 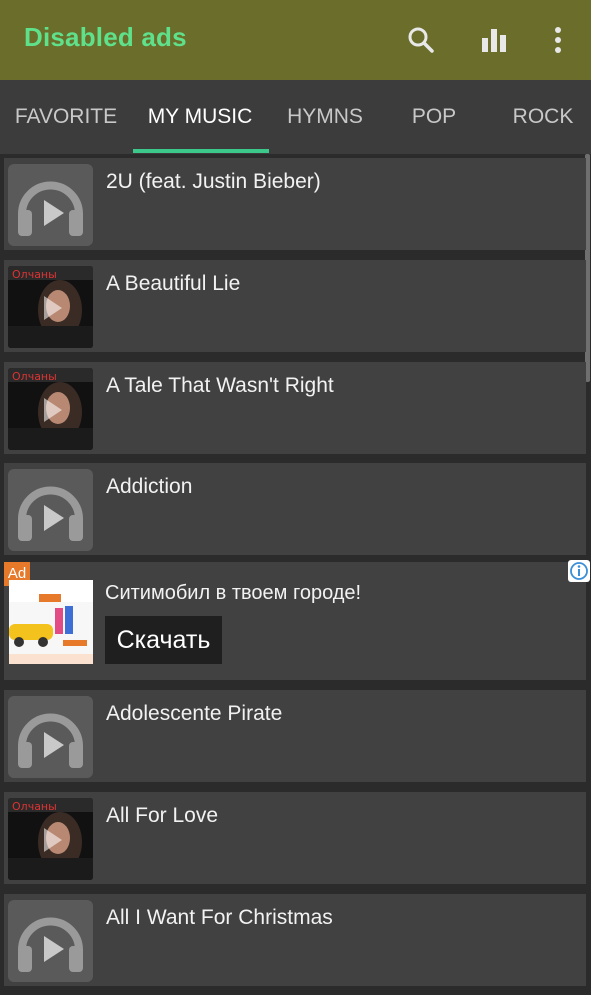 I want to click on app-bar: Disabled ads, so click(x=295, y=40).